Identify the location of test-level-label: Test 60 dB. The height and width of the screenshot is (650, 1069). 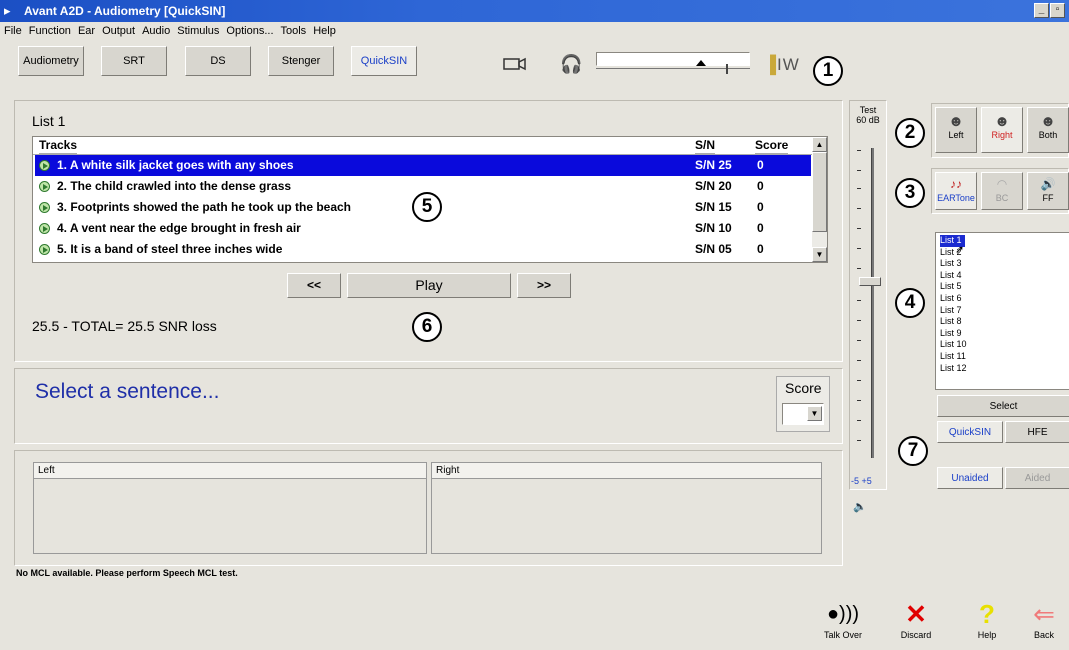
(868, 115).